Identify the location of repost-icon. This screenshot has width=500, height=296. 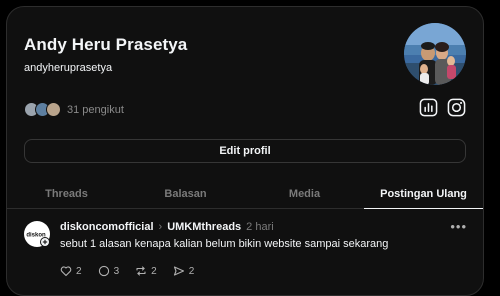
(141, 271).